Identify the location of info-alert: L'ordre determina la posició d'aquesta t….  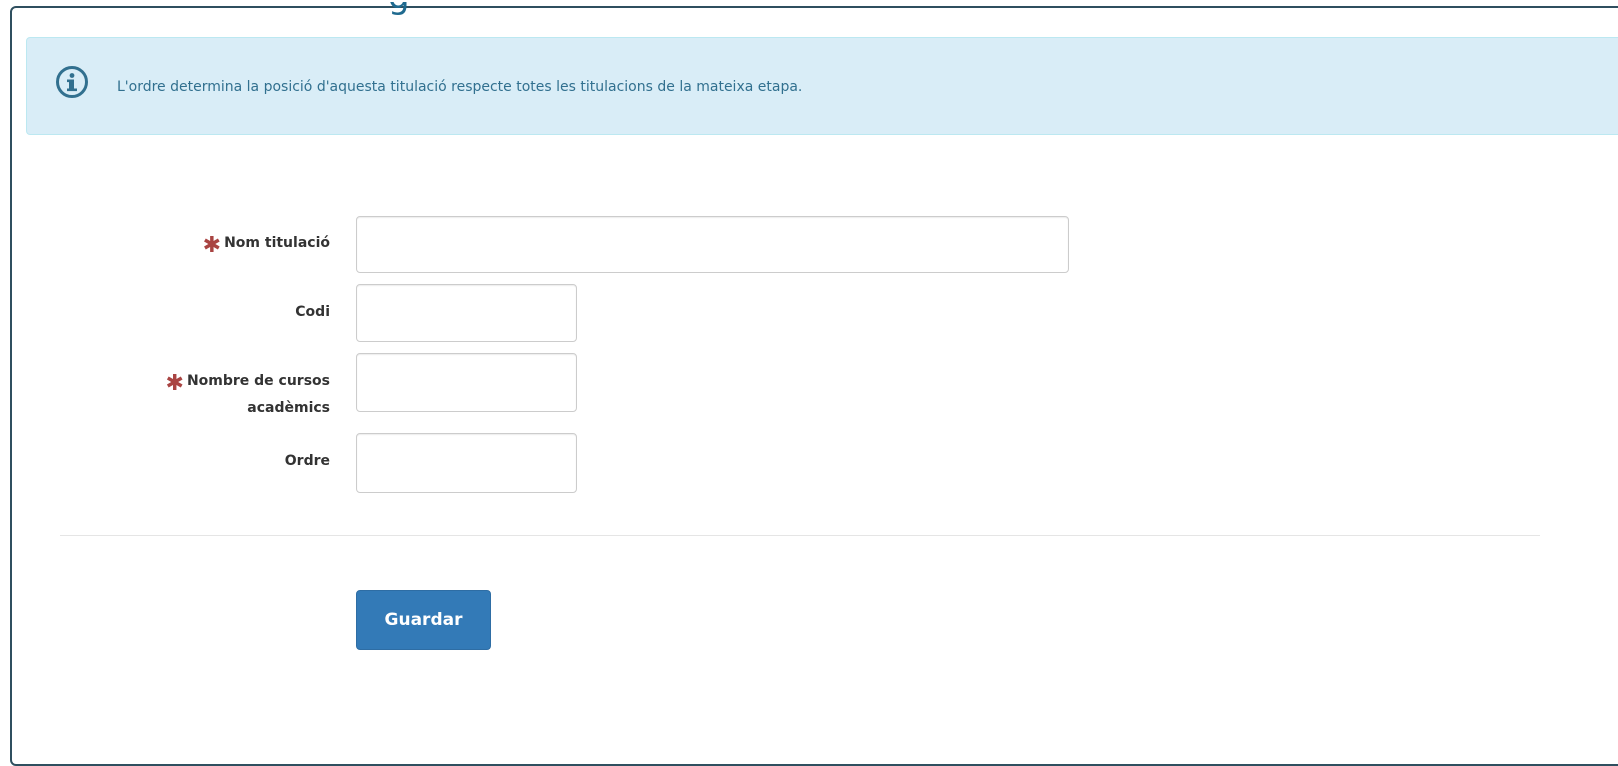
(822, 86).